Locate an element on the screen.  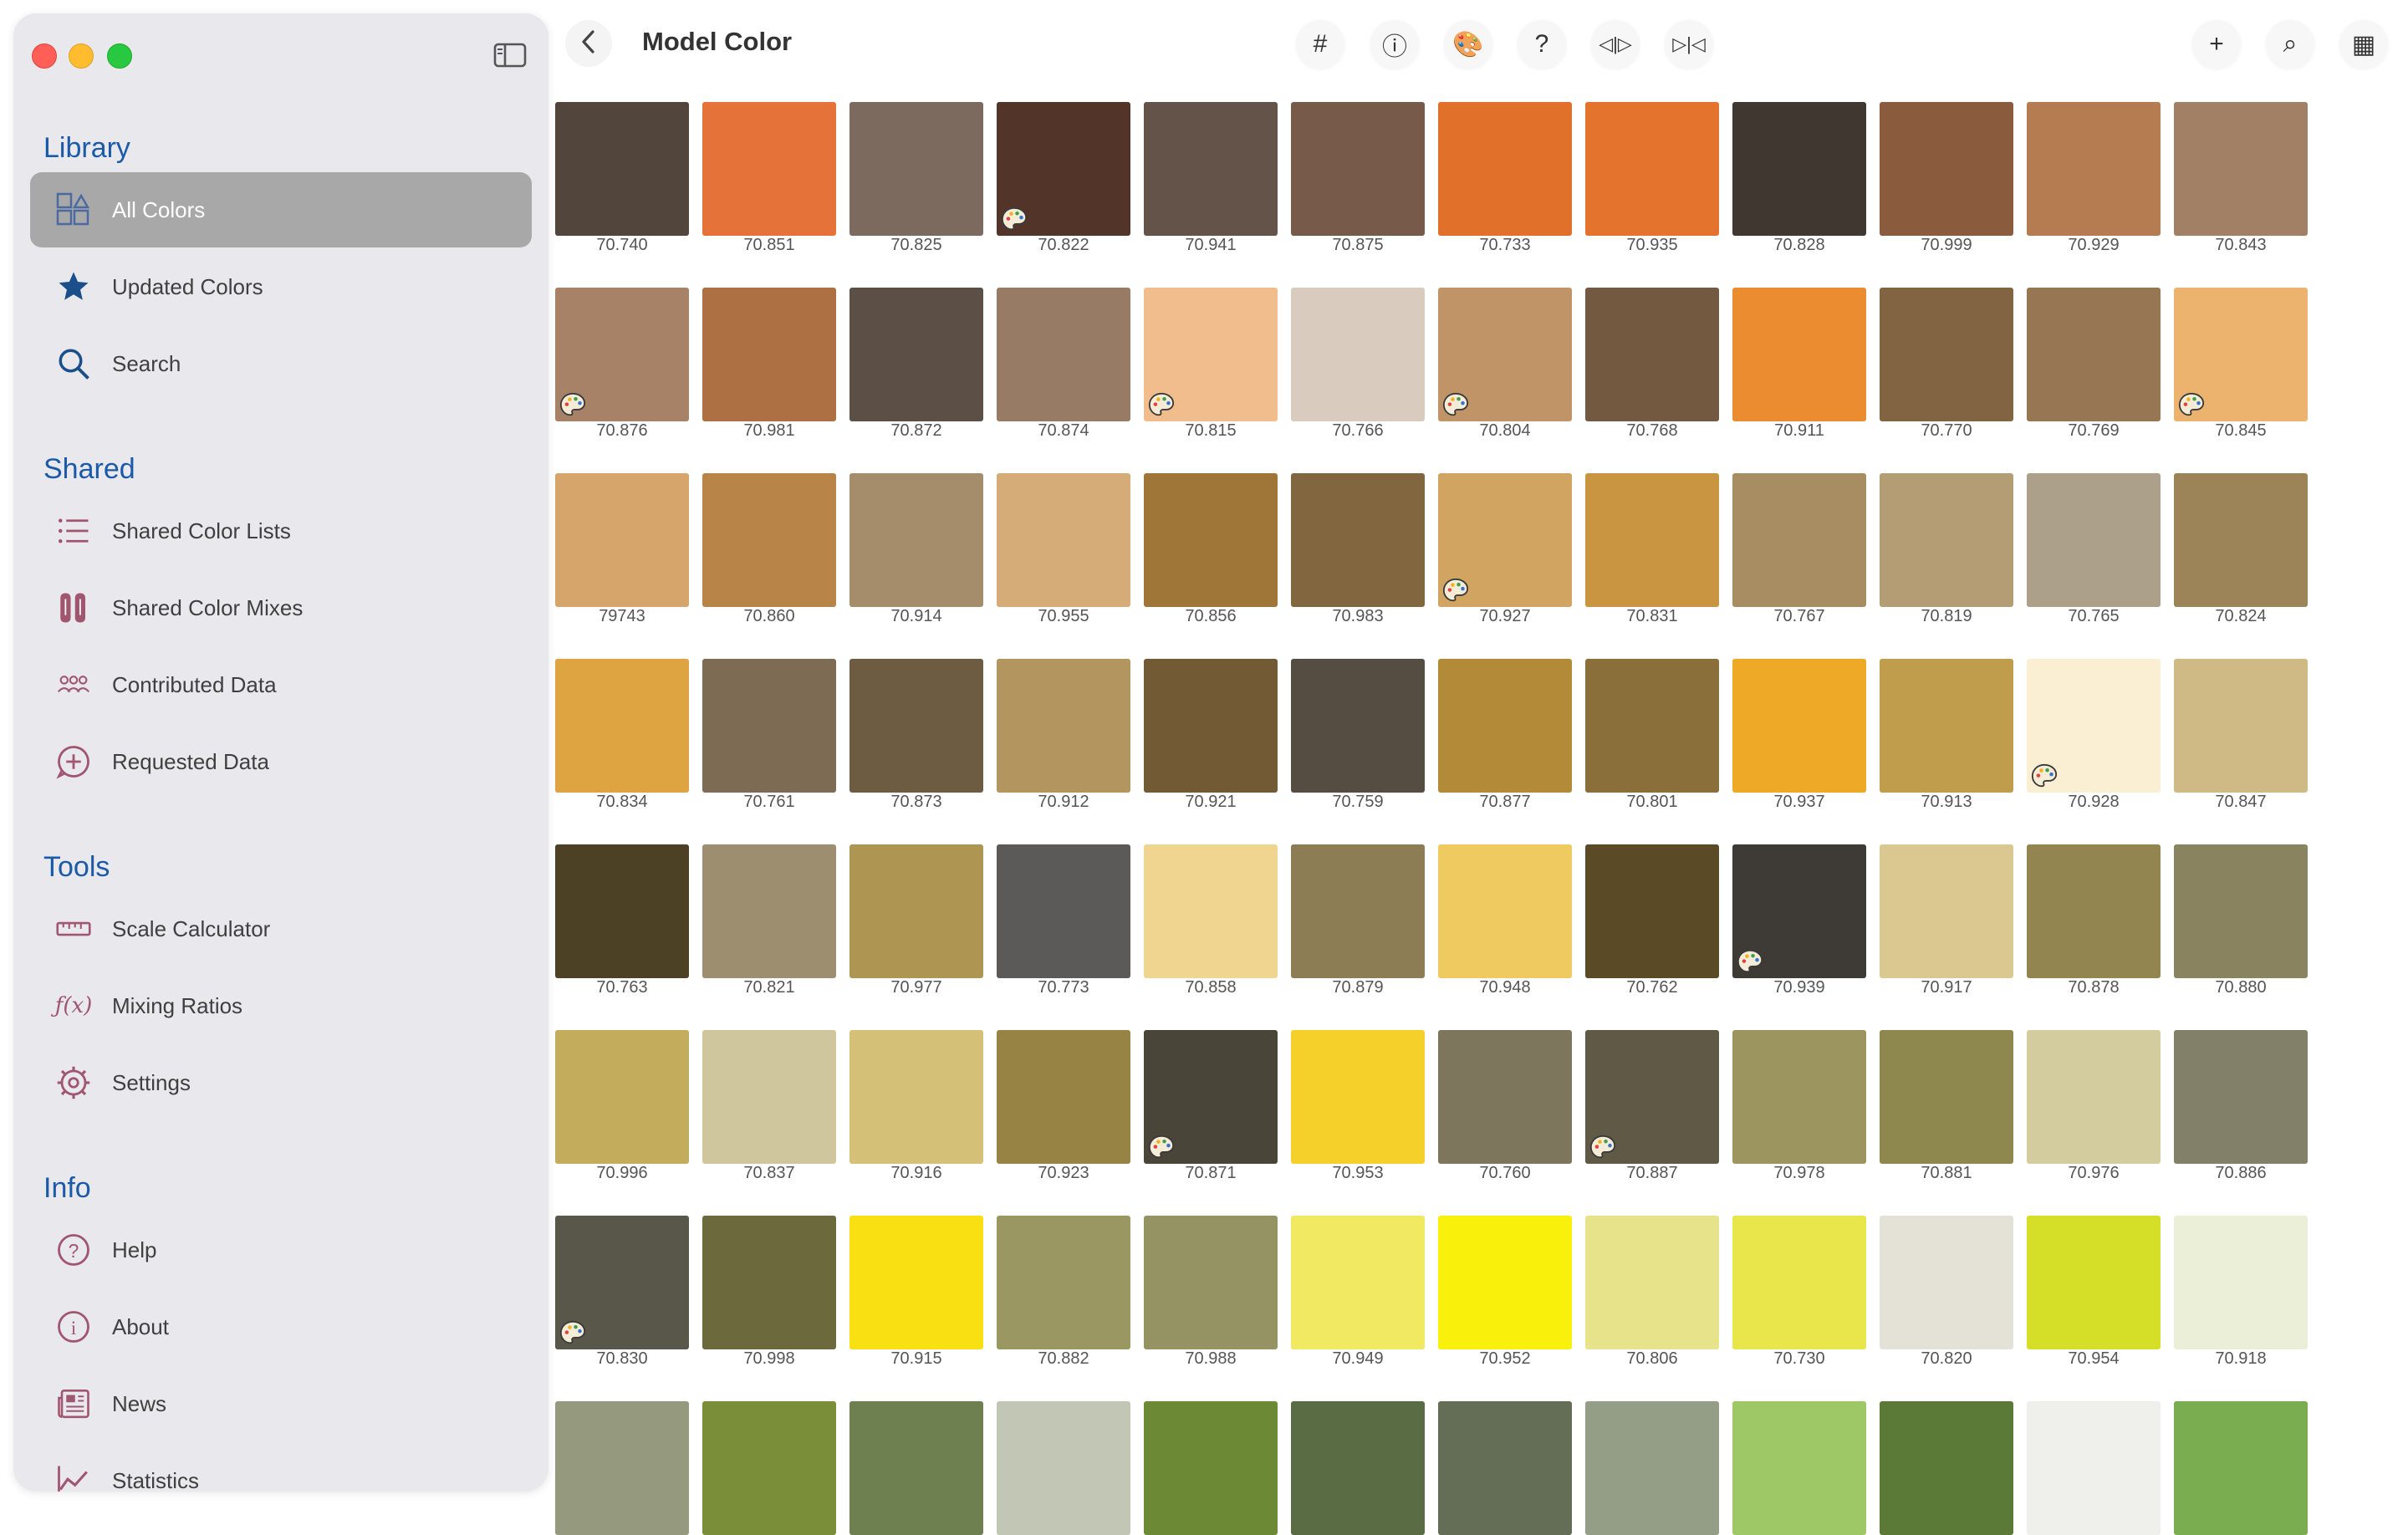
sidebar-item-statistics: Statistics is located at coordinates (281, 1467).